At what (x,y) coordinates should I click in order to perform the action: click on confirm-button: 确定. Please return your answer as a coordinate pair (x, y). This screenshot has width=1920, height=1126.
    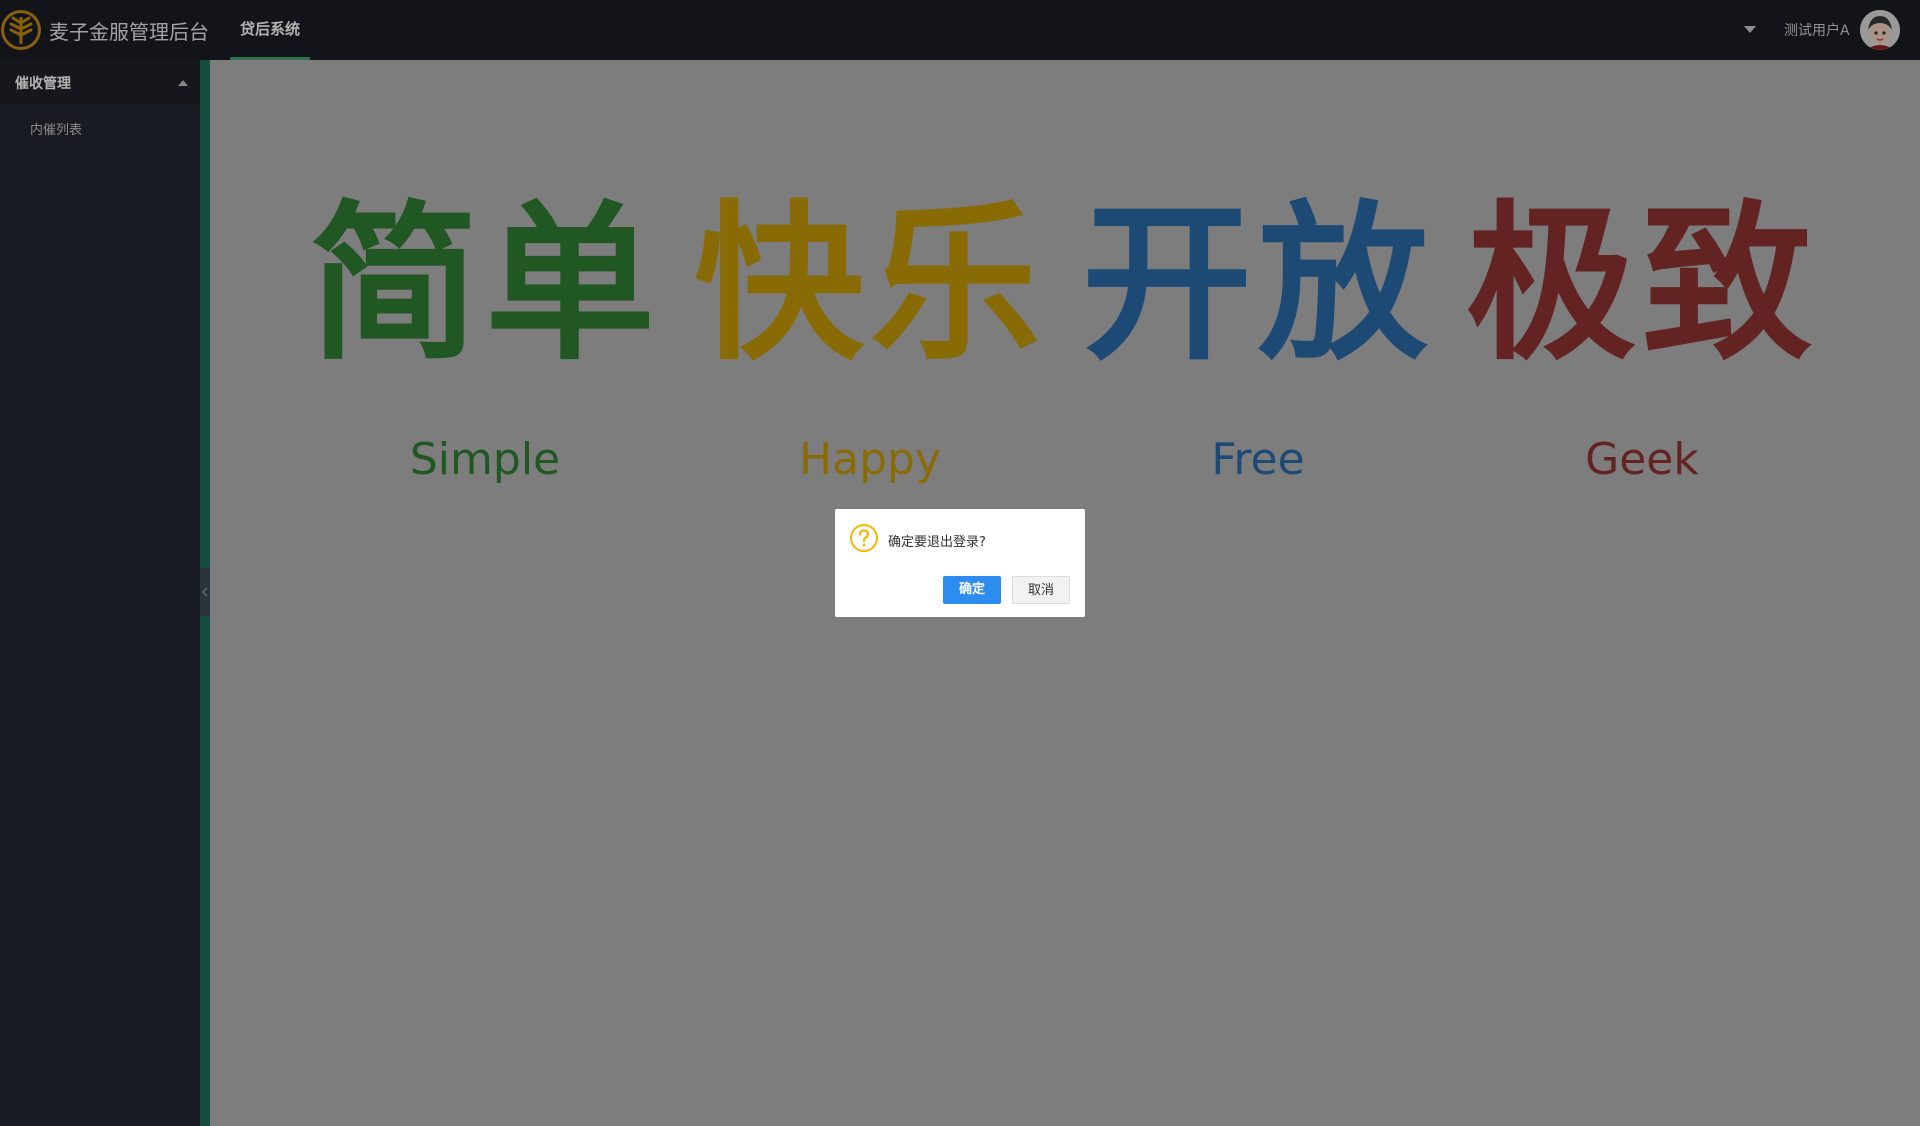
    Looking at the image, I should click on (972, 590).